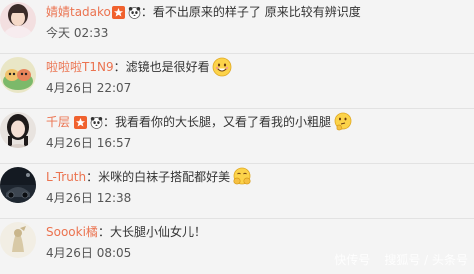 The height and width of the screenshot is (274, 474). I want to click on comment-text: 看不出原来的样子了 原来比较有辨识度, so click(256, 12).